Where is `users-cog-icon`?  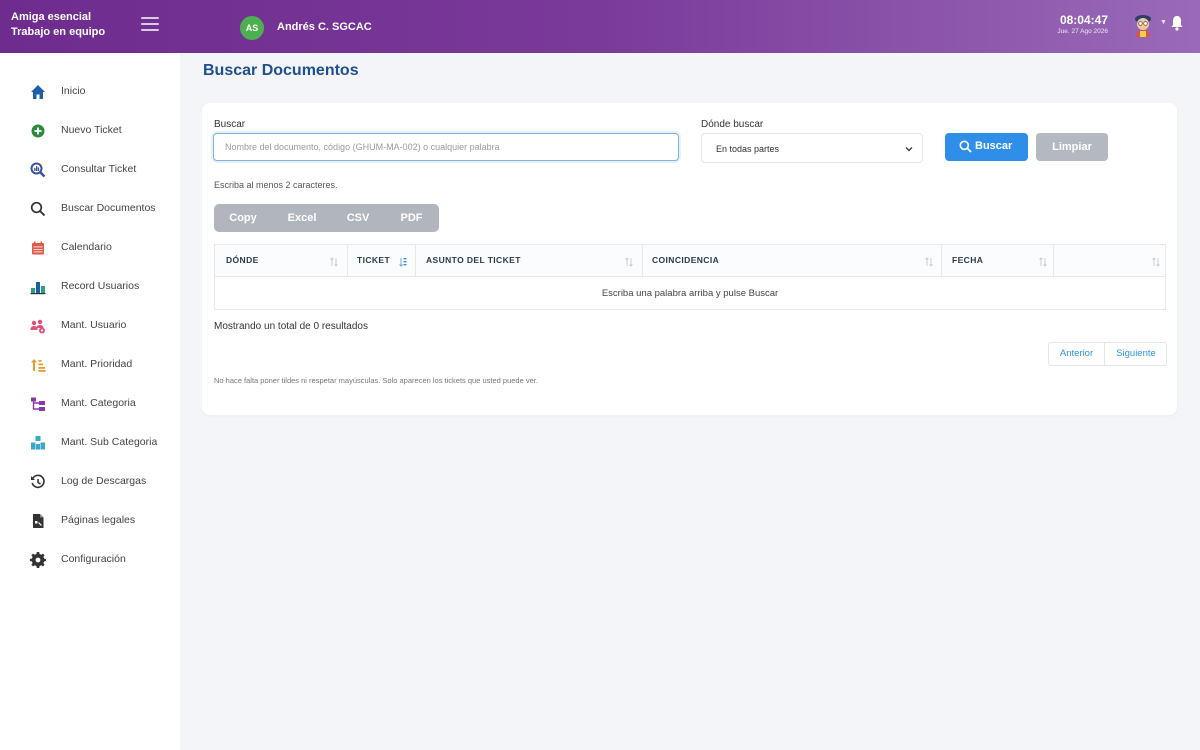 users-cog-icon is located at coordinates (37, 326).